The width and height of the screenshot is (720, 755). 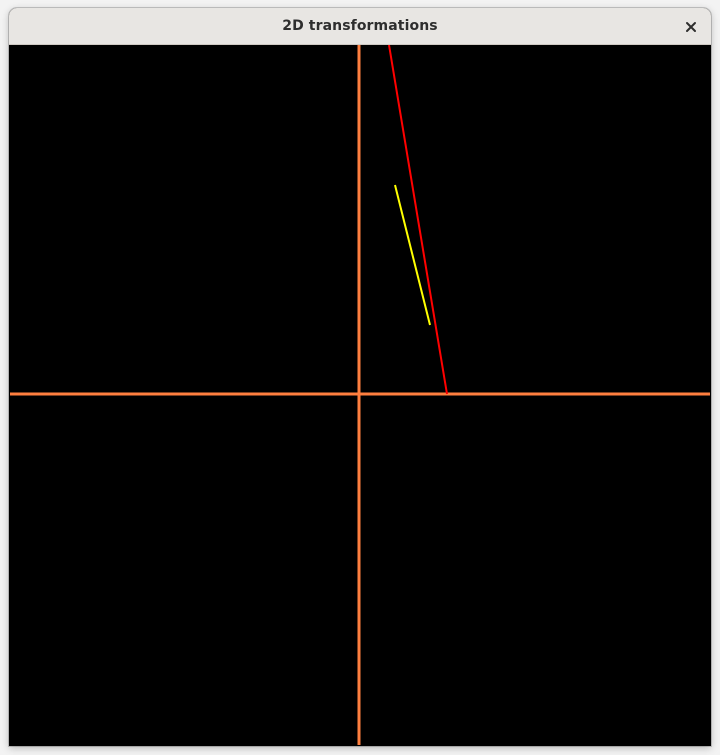 I want to click on close-icon, so click(x=691, y=27).